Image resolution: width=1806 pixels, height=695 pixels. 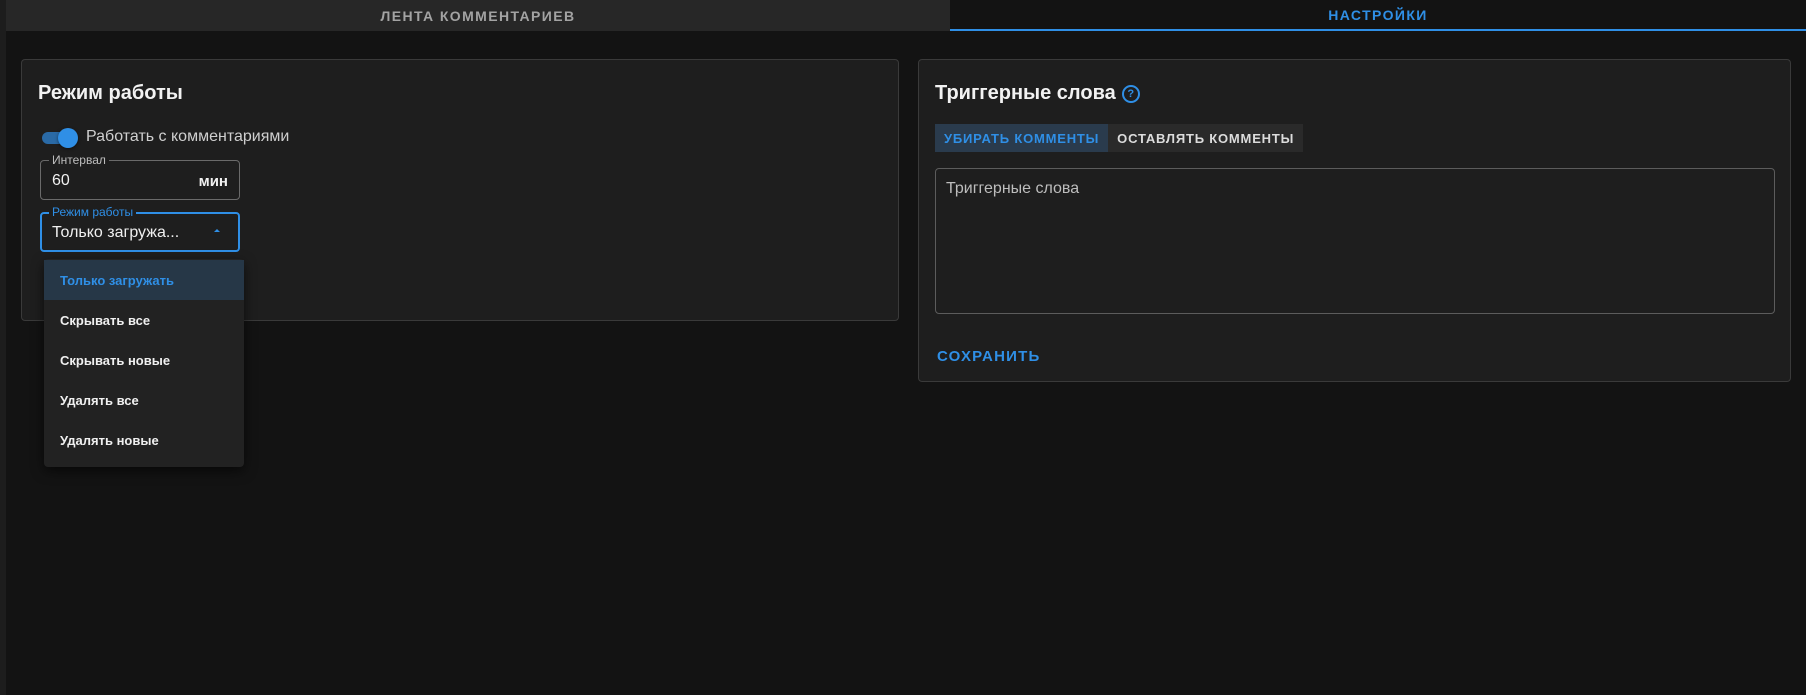 What do you see at coordinates (110, 93) in the screenshot?
I see `mode-card-title: Режим работы` at bounding box center [110, 93].